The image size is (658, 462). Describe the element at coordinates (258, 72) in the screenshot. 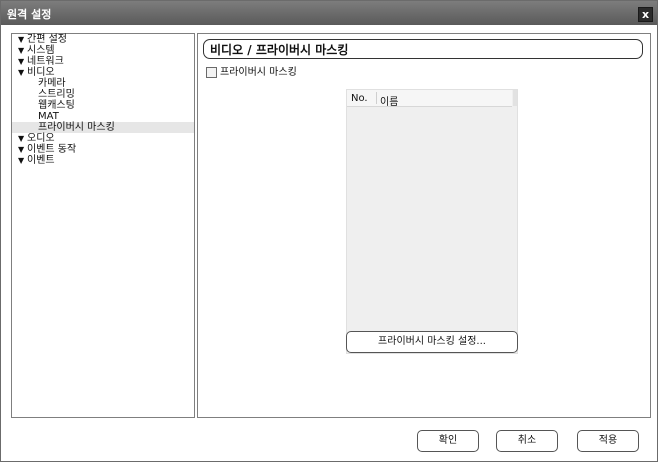

I see `privacy-masking-checkbox-label: 프라이버시 마스킹` at that location.